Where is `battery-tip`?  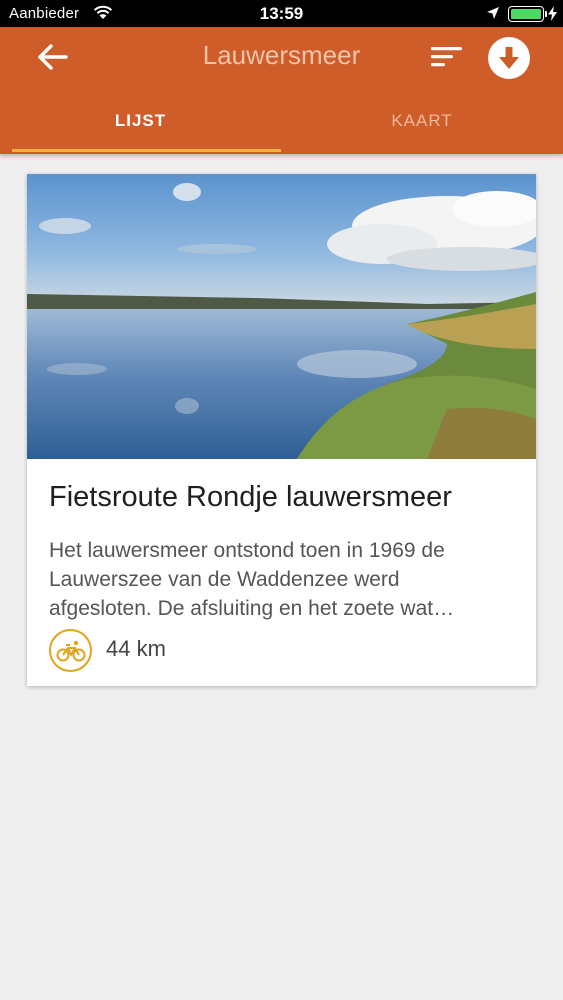
battery-tip is located at coordinates (546, 14).